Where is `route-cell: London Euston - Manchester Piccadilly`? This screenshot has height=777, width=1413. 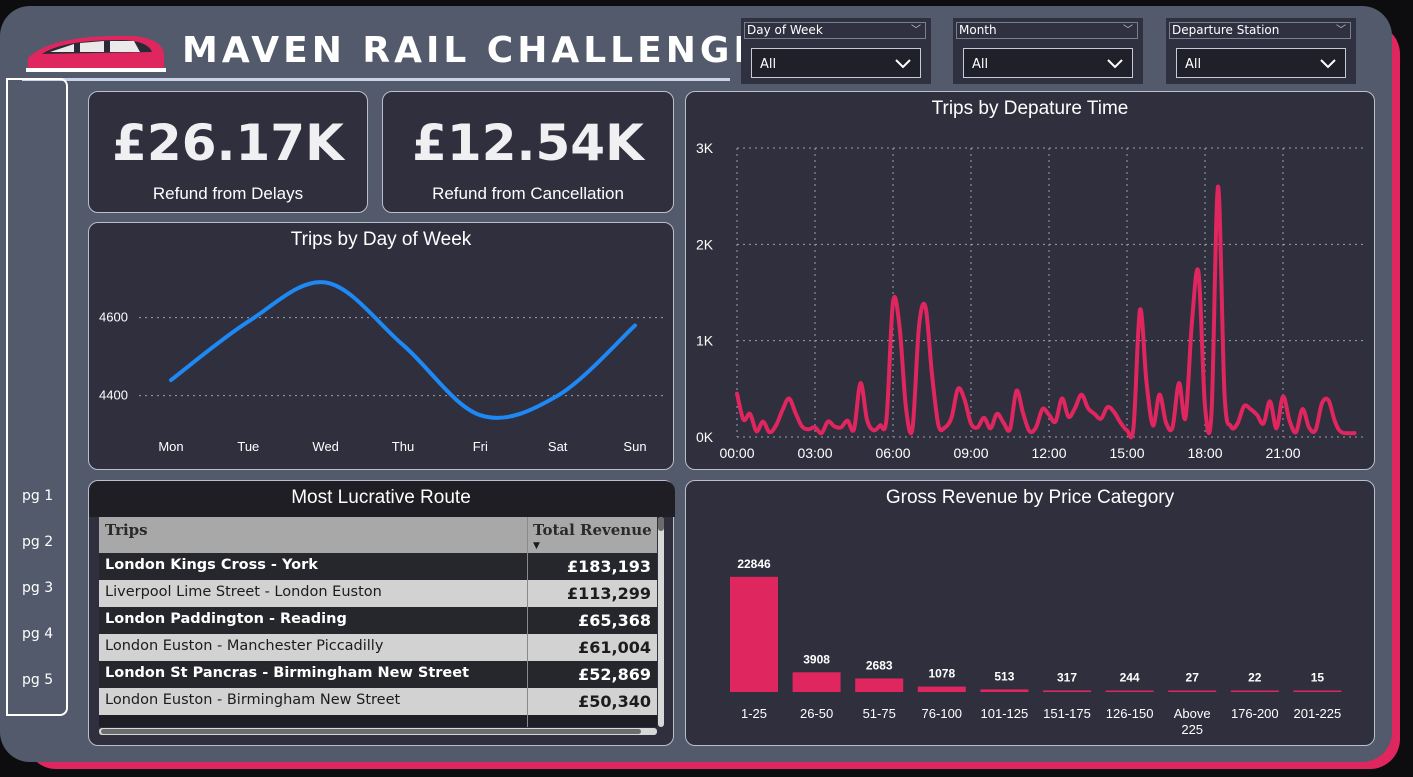 route-cell: London Euston - Manchester Piccadilly is located at coordinates (244, 646).